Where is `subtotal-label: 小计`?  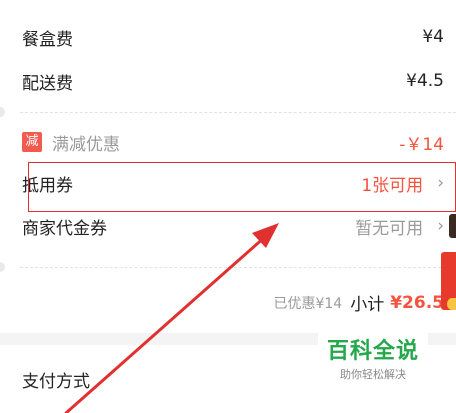 subtotal-label: 小计 is located at coordinates (367, 305).